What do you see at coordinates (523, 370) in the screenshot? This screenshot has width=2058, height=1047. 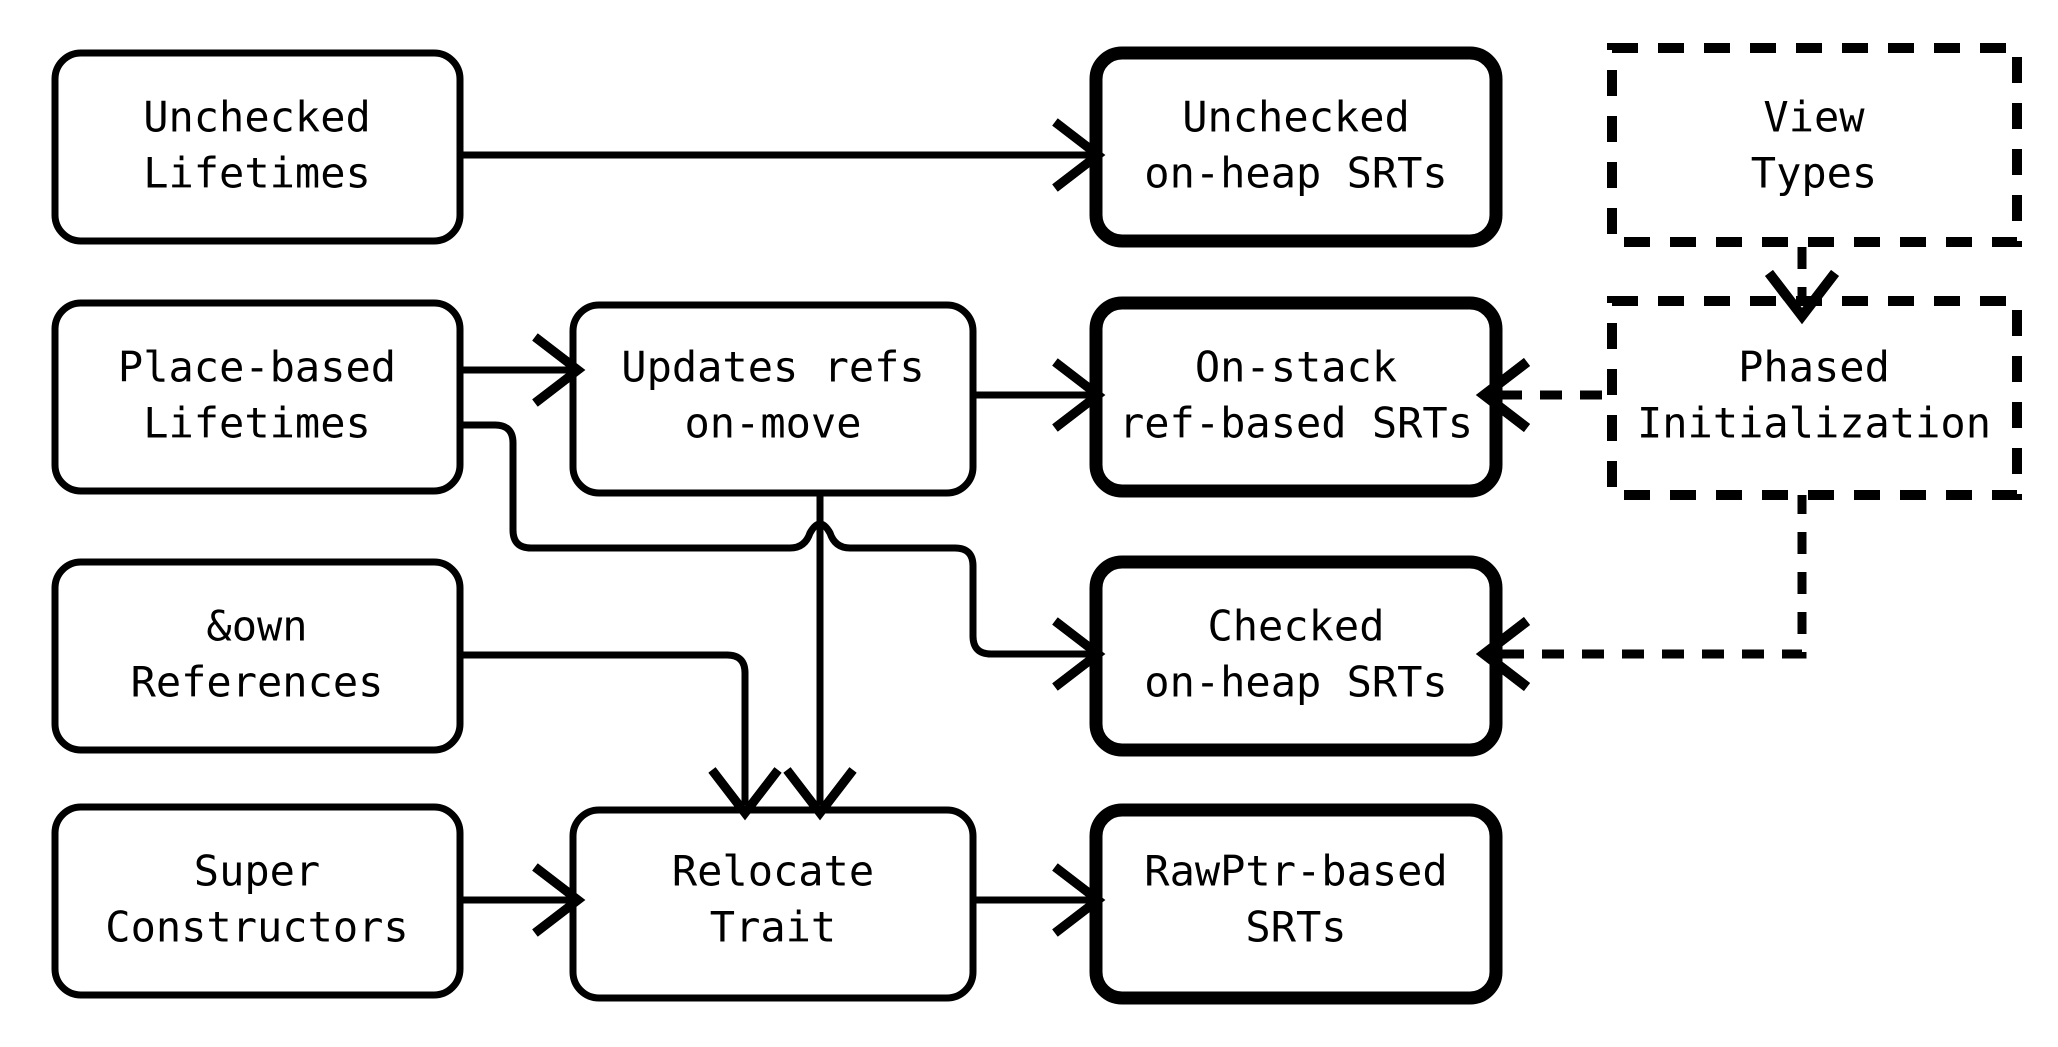 I see `edge-place-based-lifetimes-to-updates-refs` at bounding box center [523, 370].